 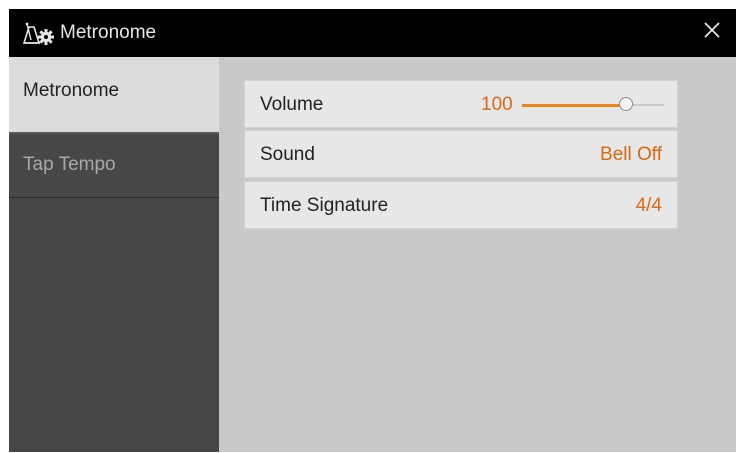 What do you see at coordinates (461, 205) in the screenshot?
I see `time-signature-row: Time Signature 4/4` at bounding box center [461, 205].